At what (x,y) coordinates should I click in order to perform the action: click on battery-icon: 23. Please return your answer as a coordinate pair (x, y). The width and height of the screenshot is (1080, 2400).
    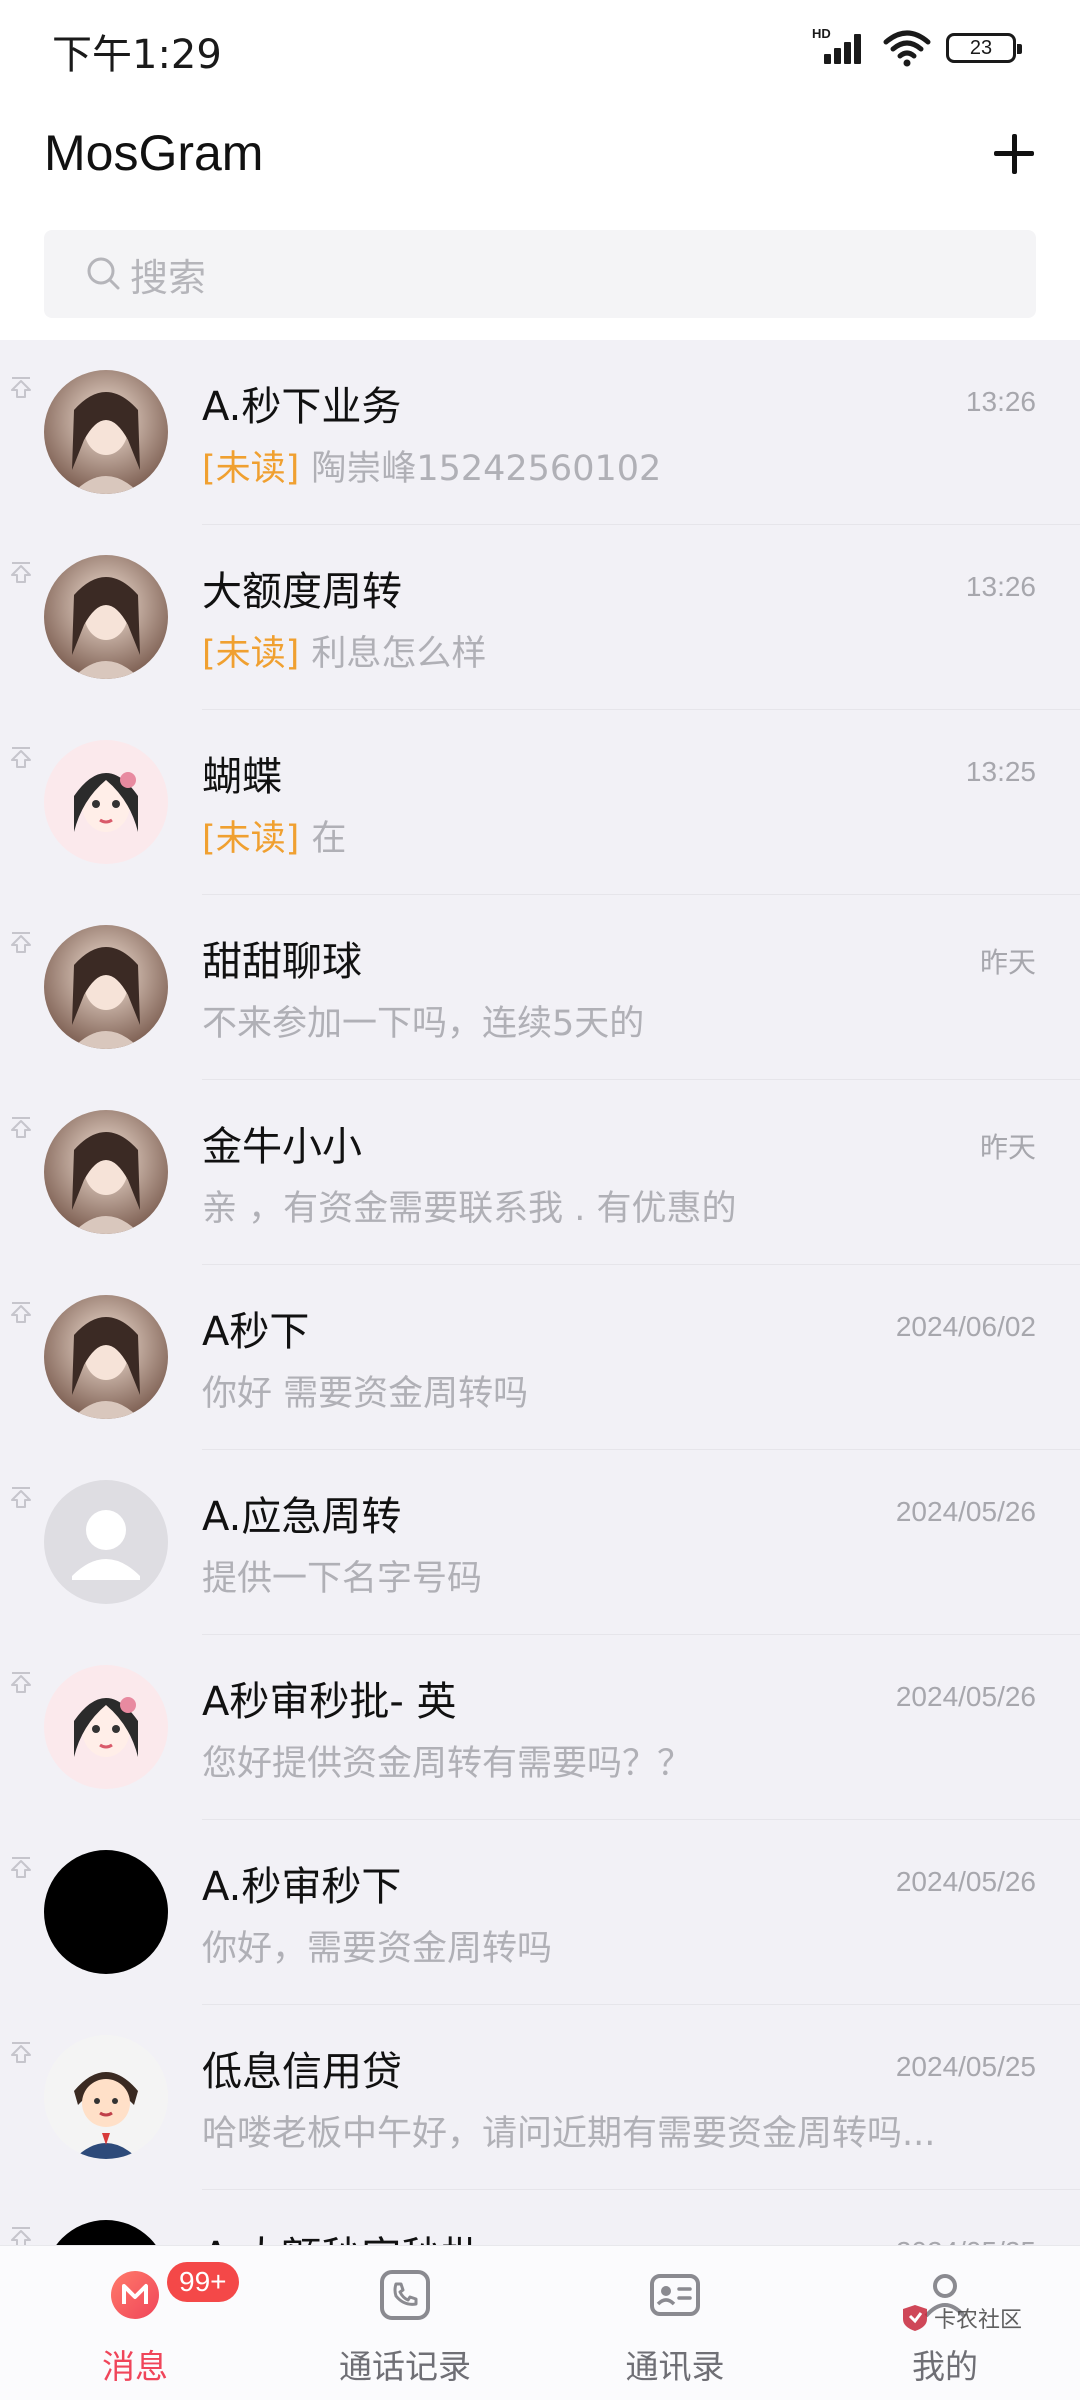
    Looking at the image, I should click on (984, 48).